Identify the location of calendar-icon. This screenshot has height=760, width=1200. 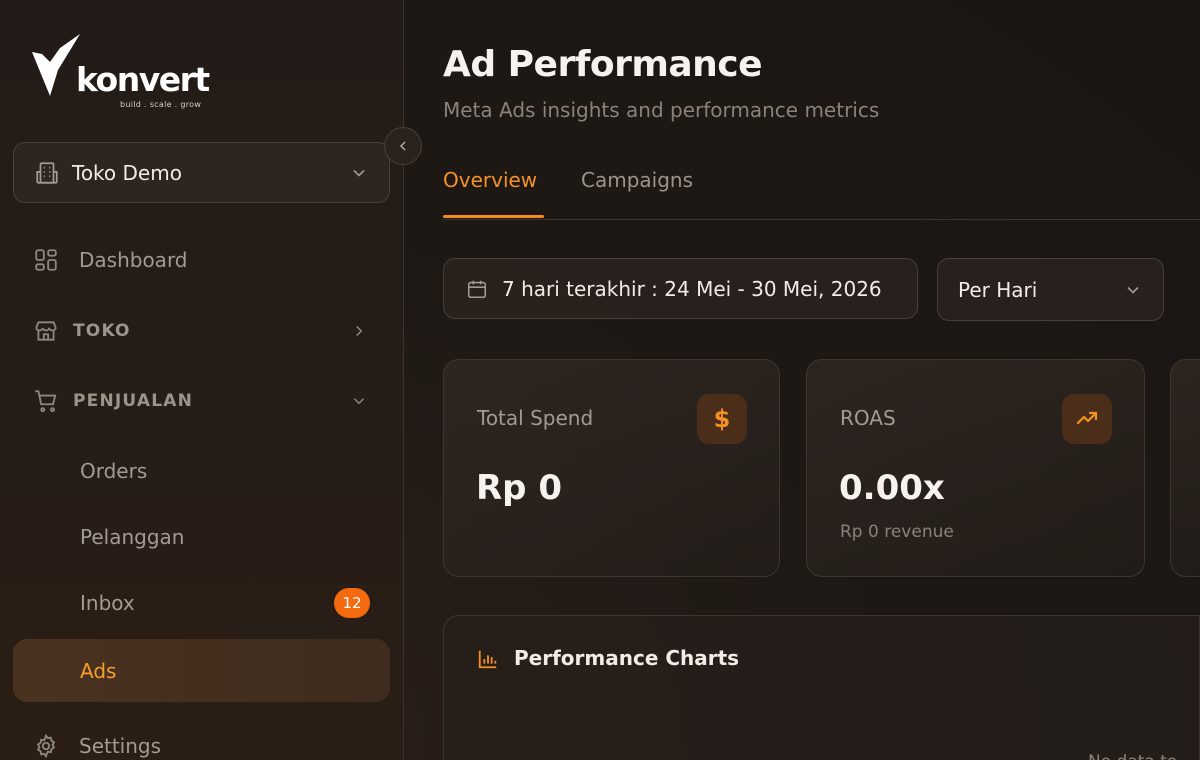
(477, 289).